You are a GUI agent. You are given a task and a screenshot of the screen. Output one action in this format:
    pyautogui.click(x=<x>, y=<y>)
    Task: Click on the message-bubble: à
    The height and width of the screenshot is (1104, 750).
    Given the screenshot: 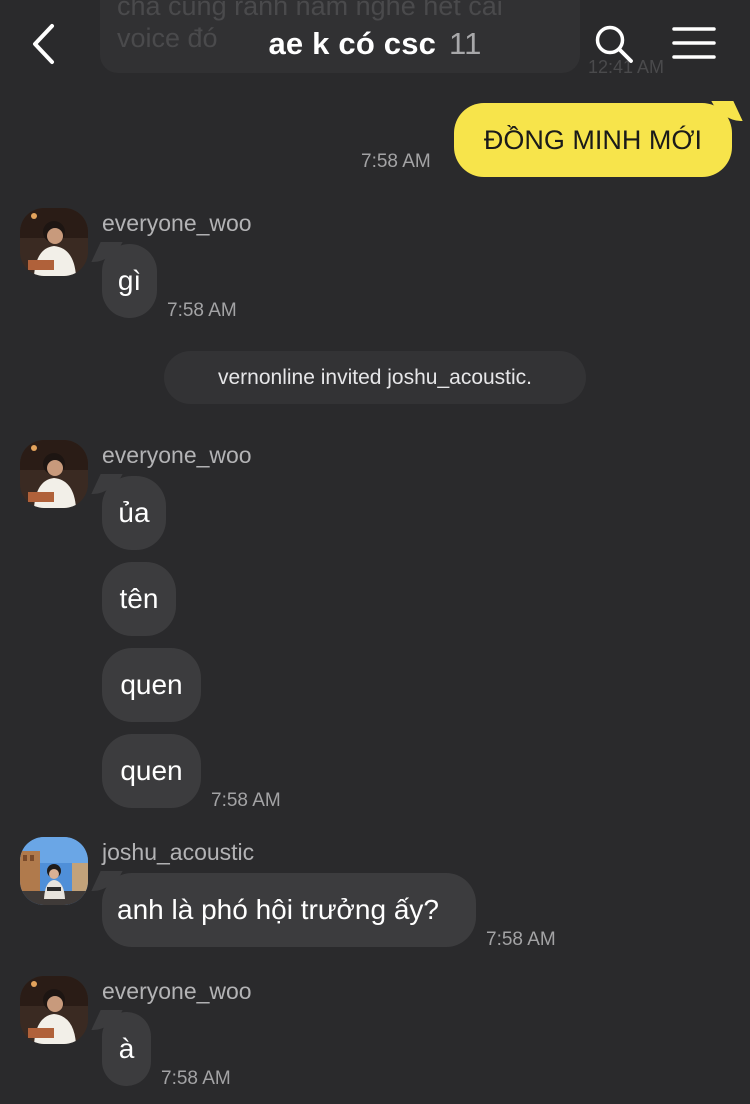 What is the action you would take?
    pyautogui.click(x=126, y=1049)
    